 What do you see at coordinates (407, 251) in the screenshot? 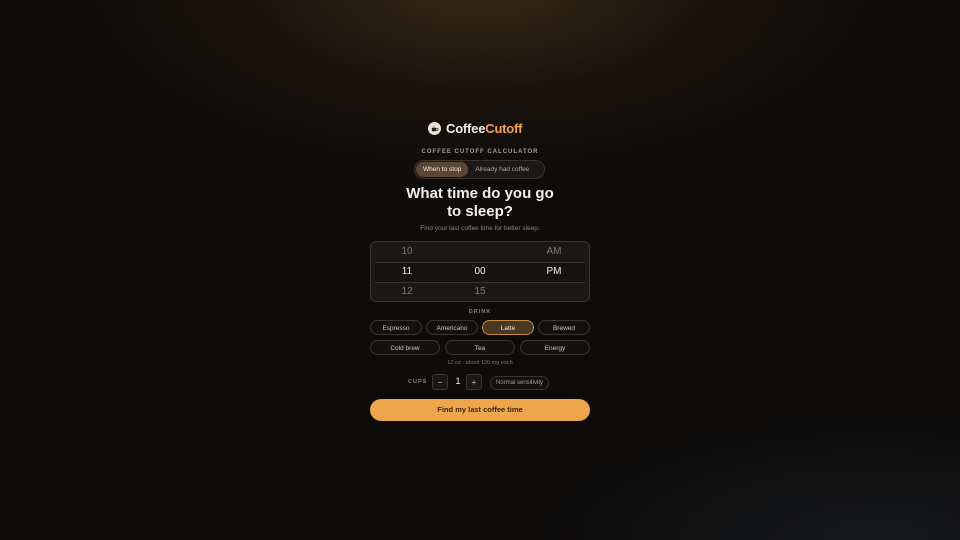
I see `hour-option-prev: 10` at bounding box center [407, 251].